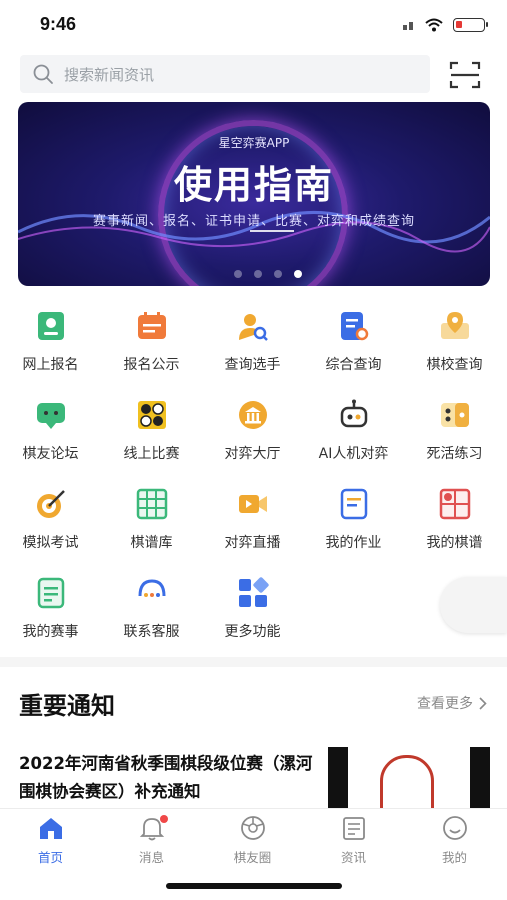 This screenshot has width=507, height=900. Describe the element at coordinates (353, 857) in the screenshot. I see `tab-label: 资讯` at that location.